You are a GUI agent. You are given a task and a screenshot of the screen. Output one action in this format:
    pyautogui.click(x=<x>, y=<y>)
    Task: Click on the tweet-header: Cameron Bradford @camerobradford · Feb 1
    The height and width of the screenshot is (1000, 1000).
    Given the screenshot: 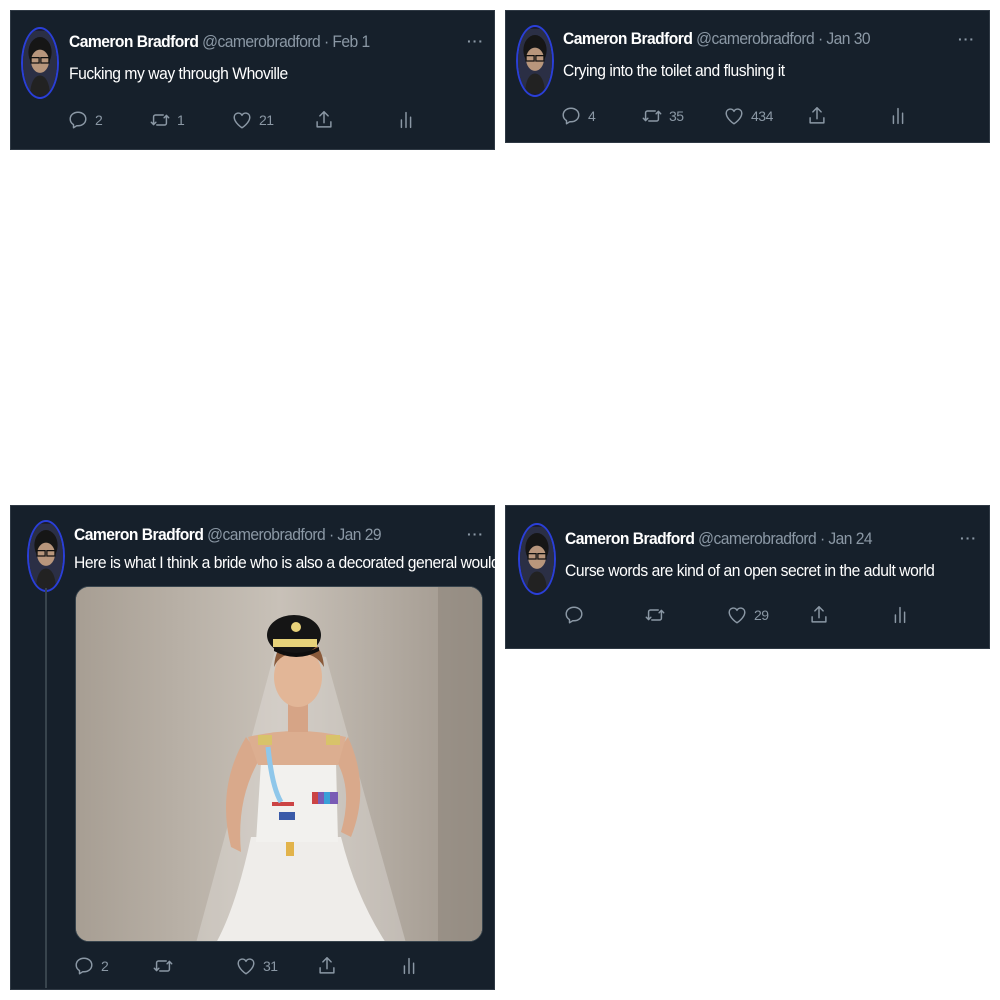 What is the action you would take?
    pyautogui.click(x=219, y=42)
    